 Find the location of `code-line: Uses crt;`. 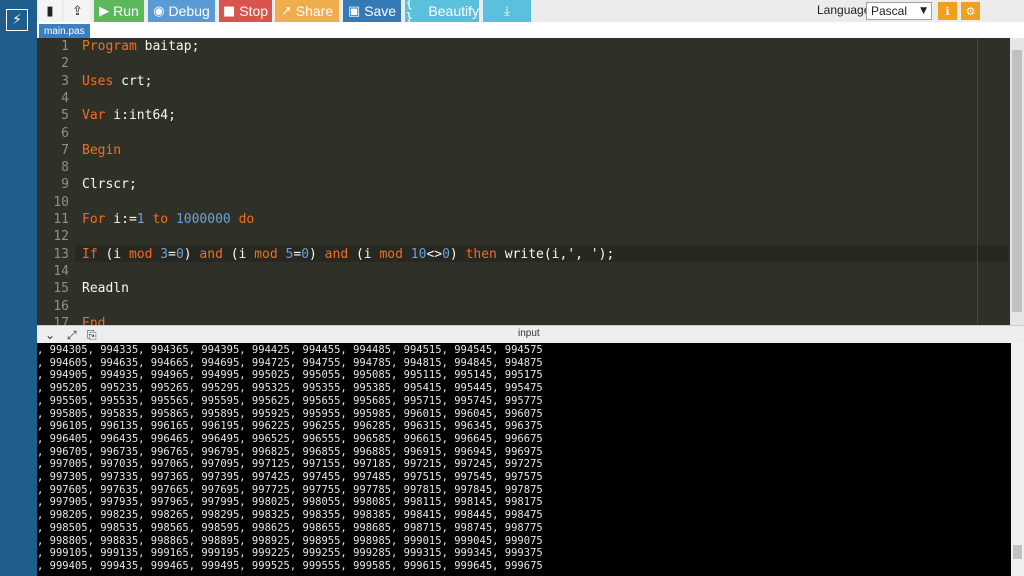

code-line: Uses crt; is located at coordinates (117, 81).